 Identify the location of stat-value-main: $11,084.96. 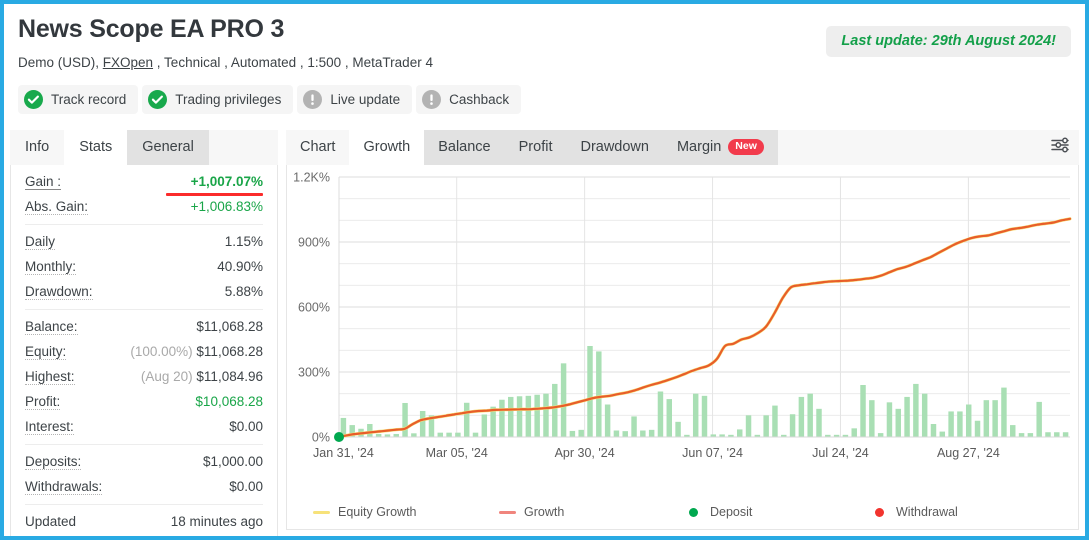
(229, 376).